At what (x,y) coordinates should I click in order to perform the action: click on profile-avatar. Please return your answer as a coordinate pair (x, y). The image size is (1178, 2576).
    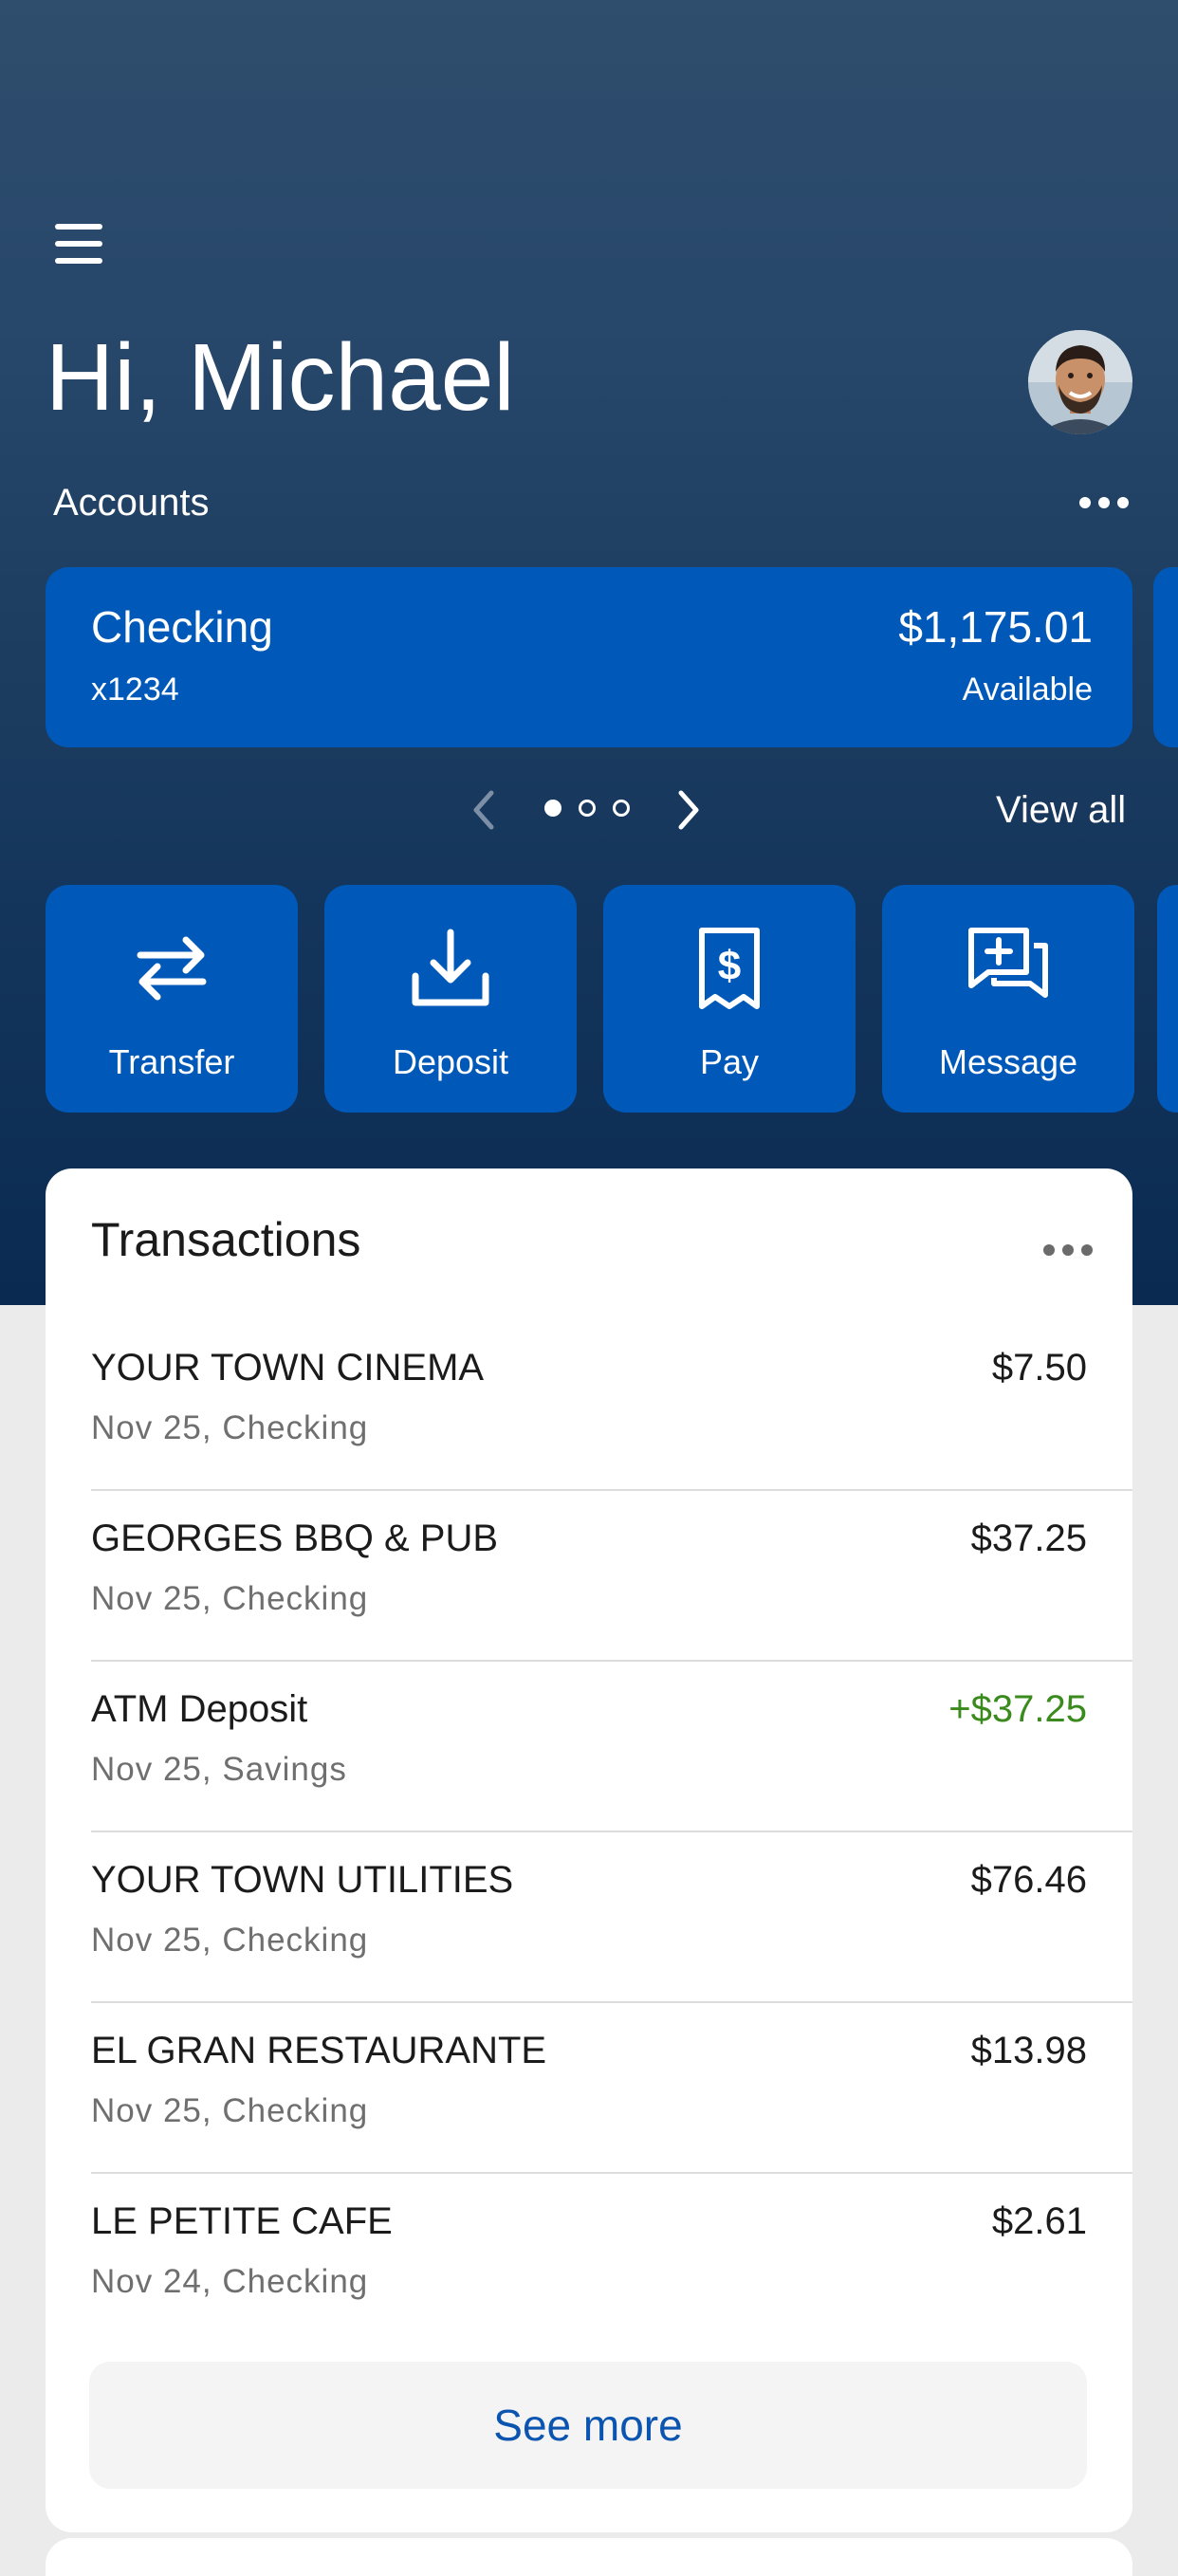
    Looking at the image, I should click on (1080, 382).